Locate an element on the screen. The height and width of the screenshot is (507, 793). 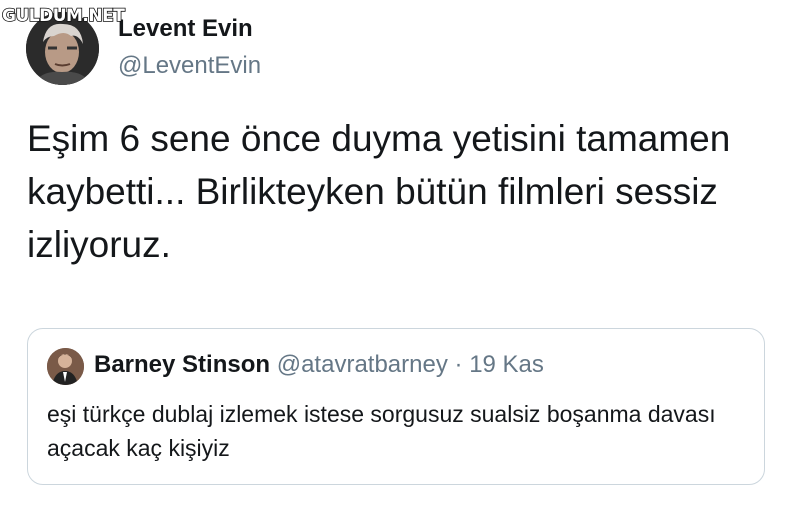
profile-photo-icon is located at coordinates (65, 366).